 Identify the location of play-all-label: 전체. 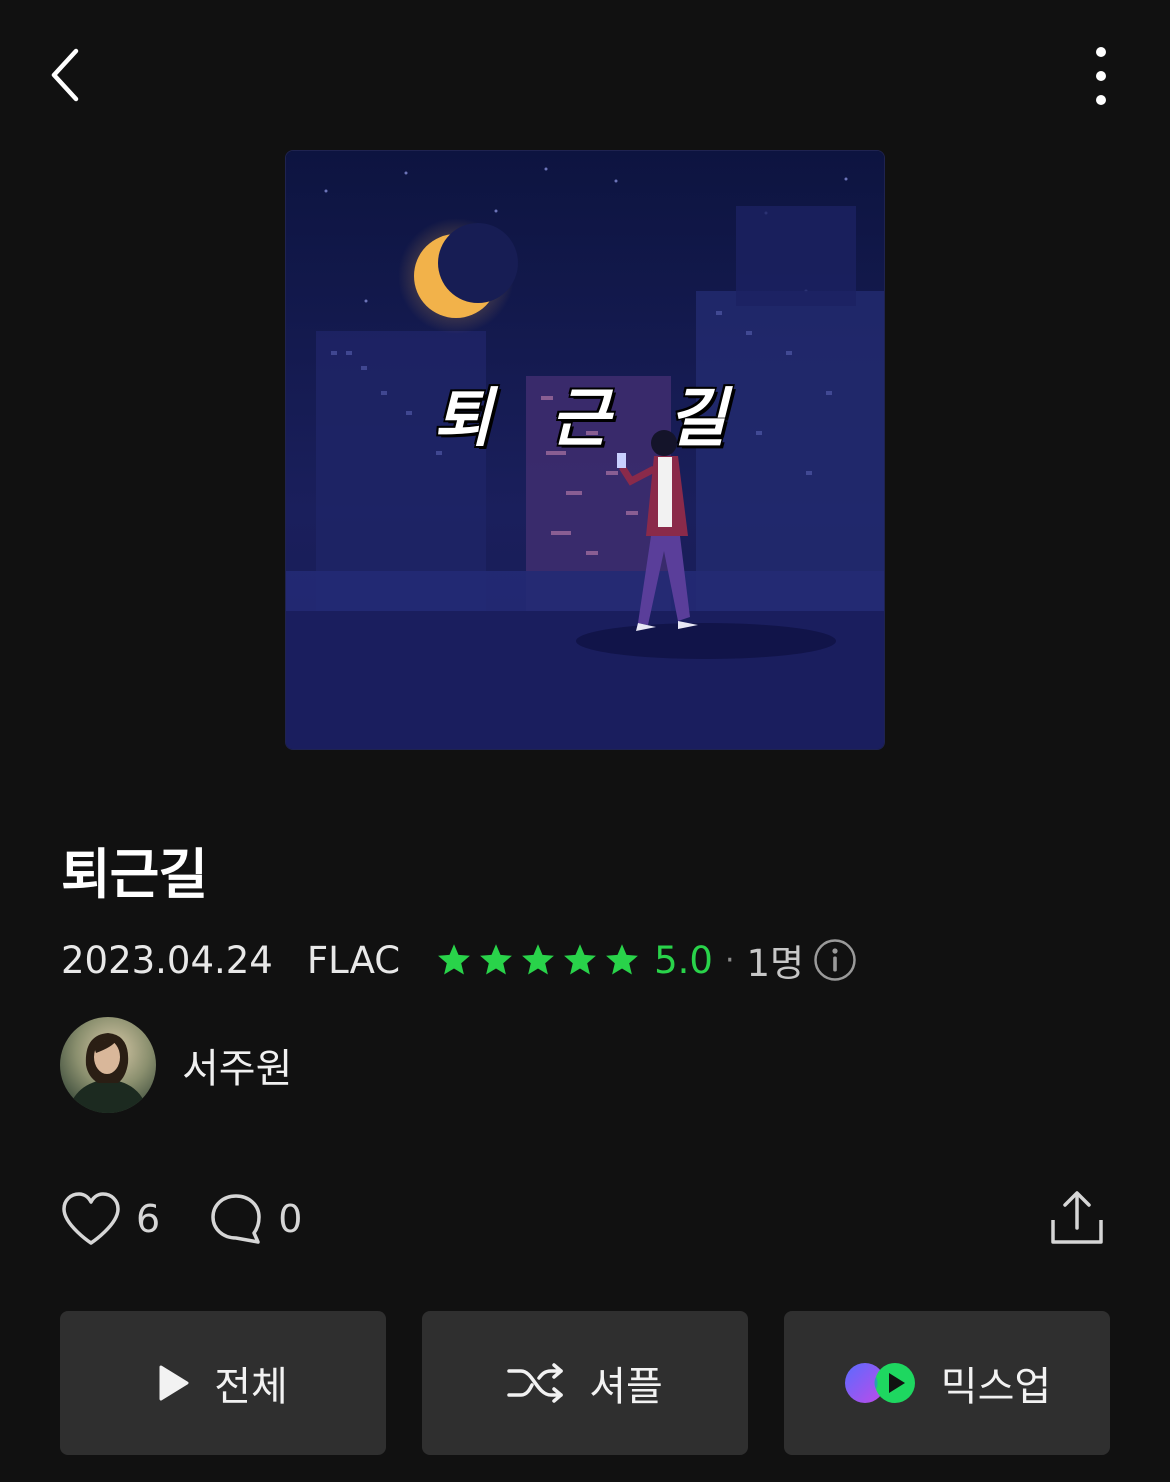
(251, 1387).